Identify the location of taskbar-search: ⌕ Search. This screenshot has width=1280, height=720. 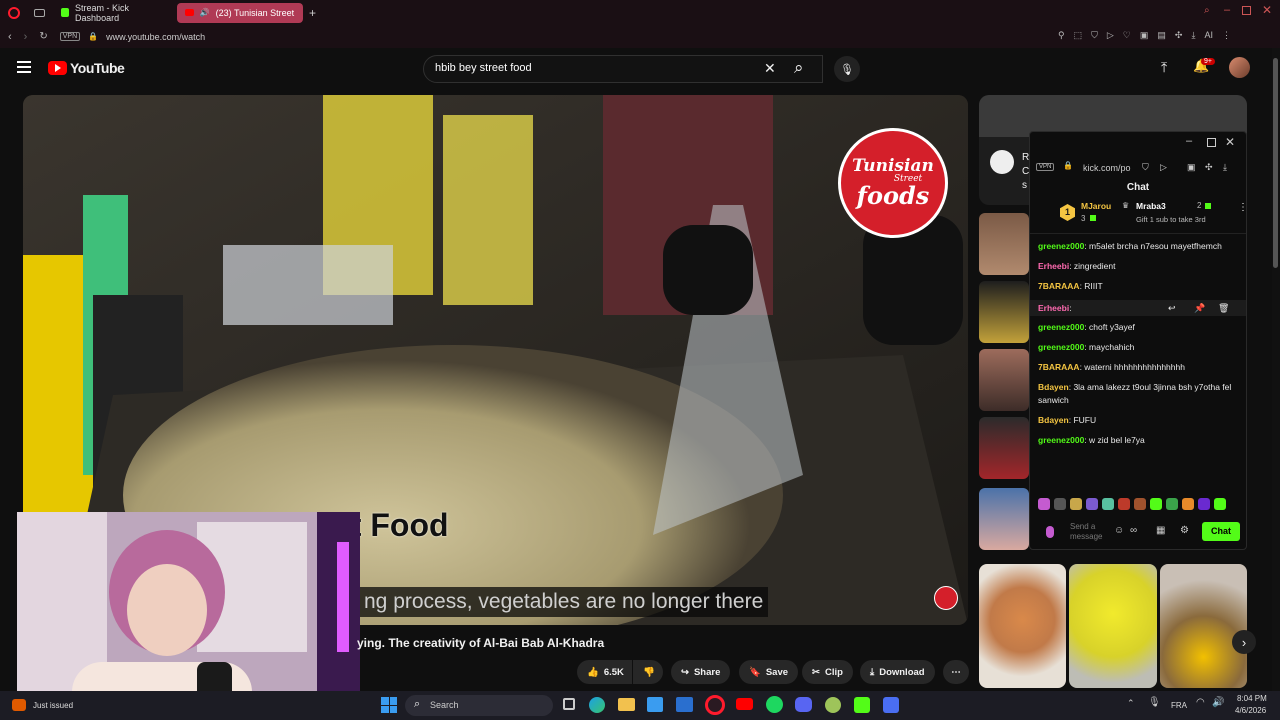
(479, 705).